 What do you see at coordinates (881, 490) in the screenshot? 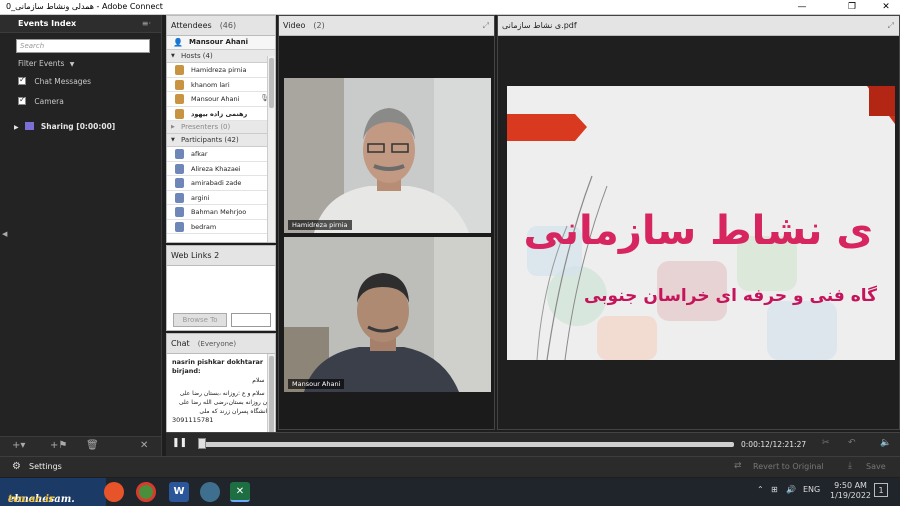
I see `notification-center-icon: 1` at bounding box center [881, 490].